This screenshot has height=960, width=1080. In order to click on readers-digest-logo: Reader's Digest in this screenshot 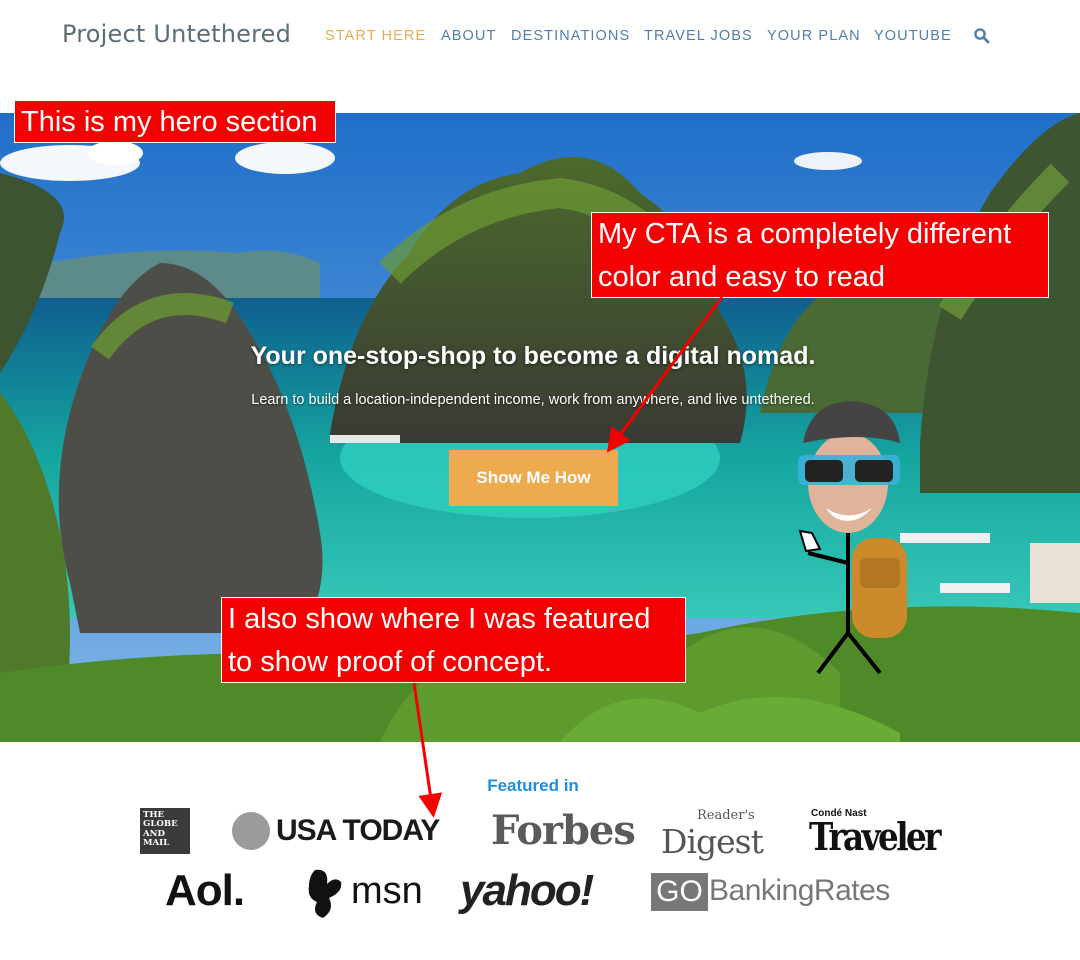, I will do `click(712, 834)`.